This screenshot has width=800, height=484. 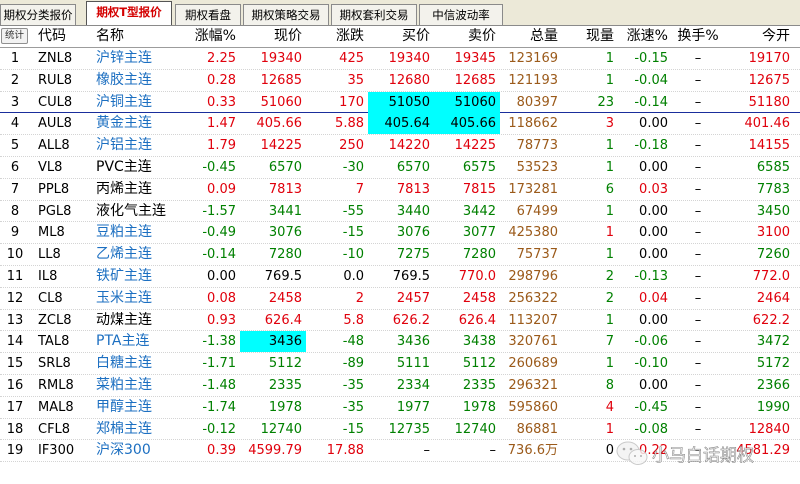 What do you see at coordinates (136, 36) in the screenshot?
I see `col-header-name: 名称` at bounding box center [136, 36].